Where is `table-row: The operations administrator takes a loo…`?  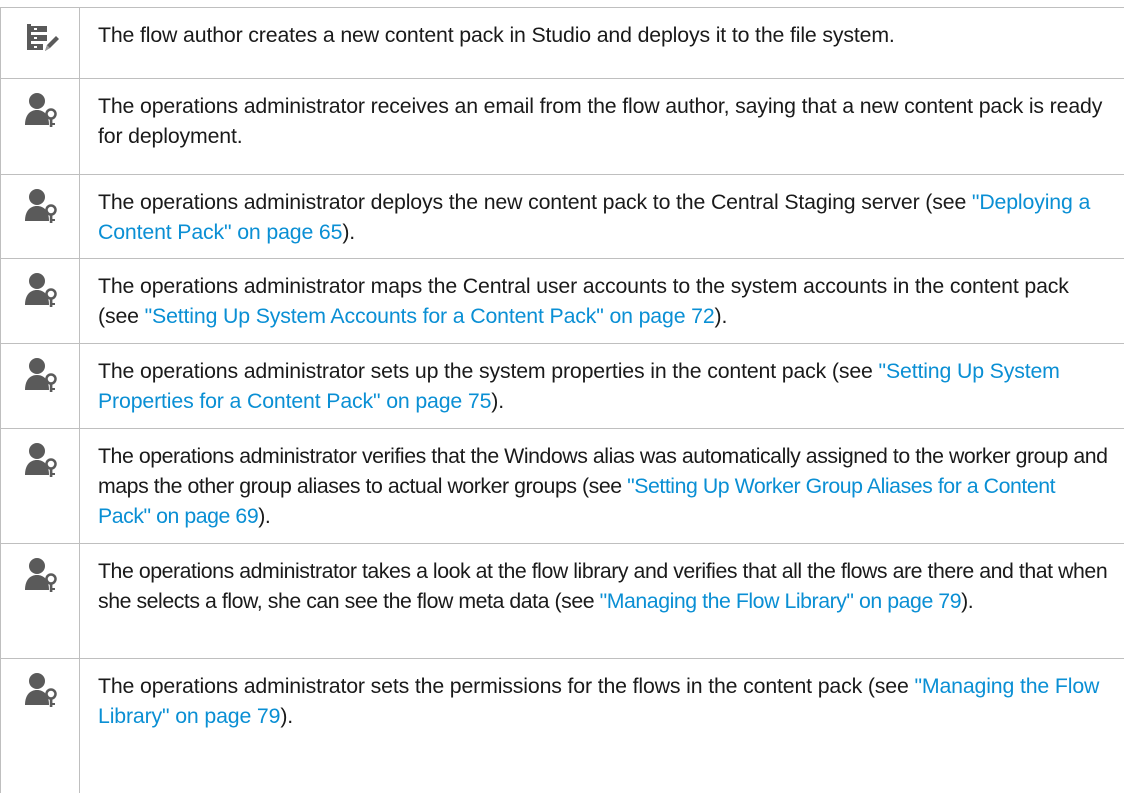
table-row: The operations administrator takes a loo… is located at coordinates (562, 600).